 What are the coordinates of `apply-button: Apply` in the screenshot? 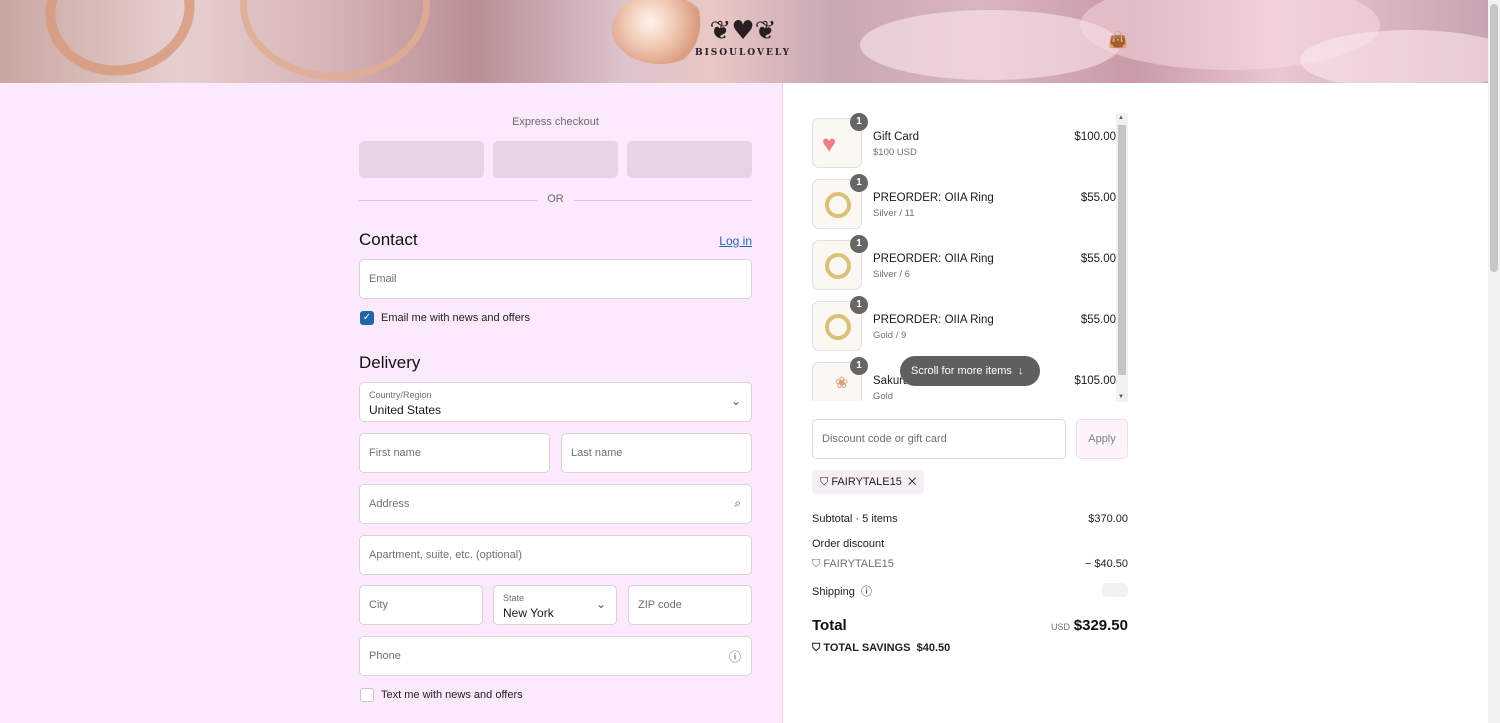 It's located at (1102, 439).